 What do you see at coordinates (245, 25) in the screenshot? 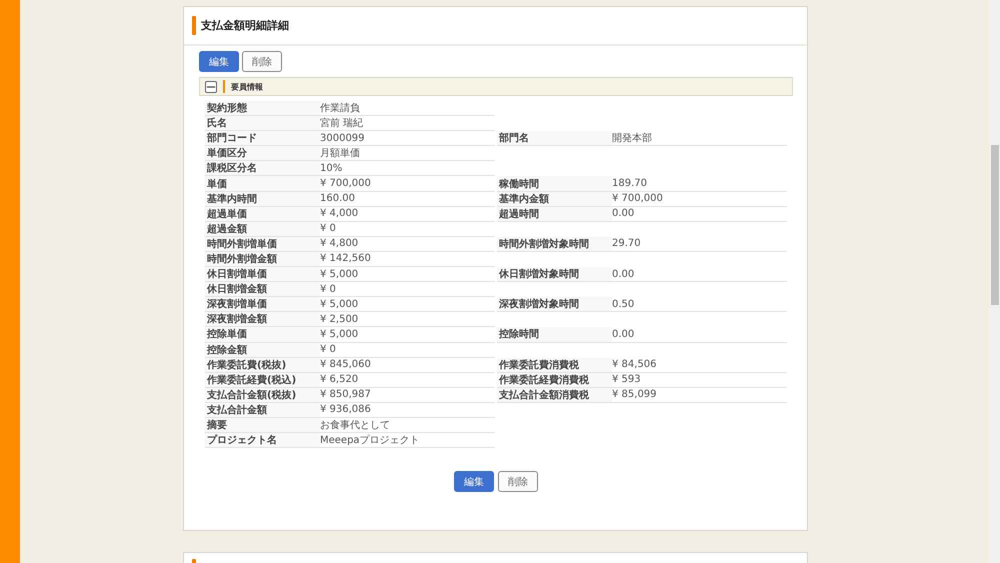
I see `page-title: 支払金額明細詳細` at bounding box center [245, 25].